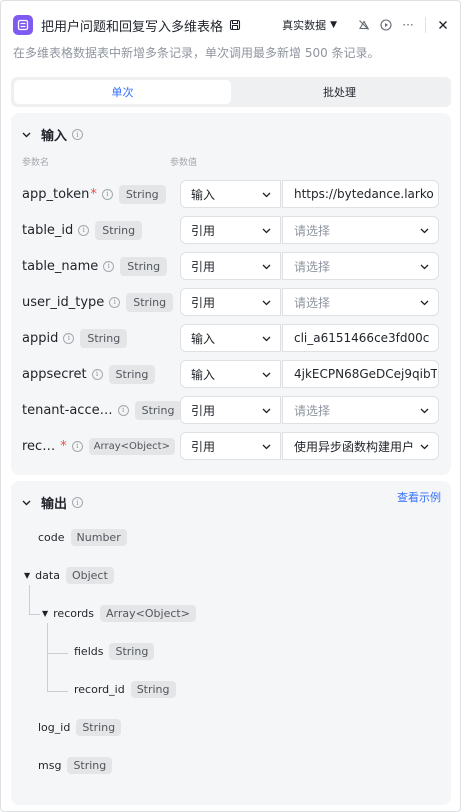 The height and width of the screenshot is (812, 461). What do you see at coordinates (50, 765) in the screenshot?
I see `field-name: msg` at bounding box center [50, 765].